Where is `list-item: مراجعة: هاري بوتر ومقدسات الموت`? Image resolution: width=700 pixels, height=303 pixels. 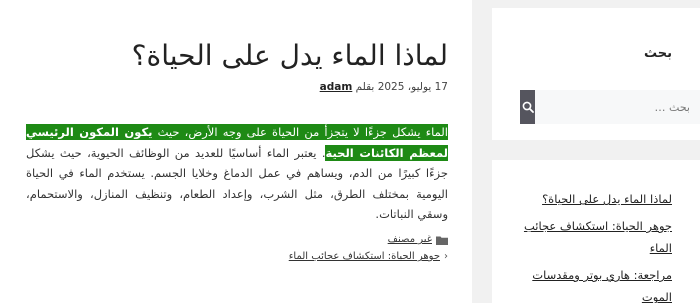
list-item: مراجعة: هاري بوتر ومقدسات الموت is located at coordinates (592, 283).